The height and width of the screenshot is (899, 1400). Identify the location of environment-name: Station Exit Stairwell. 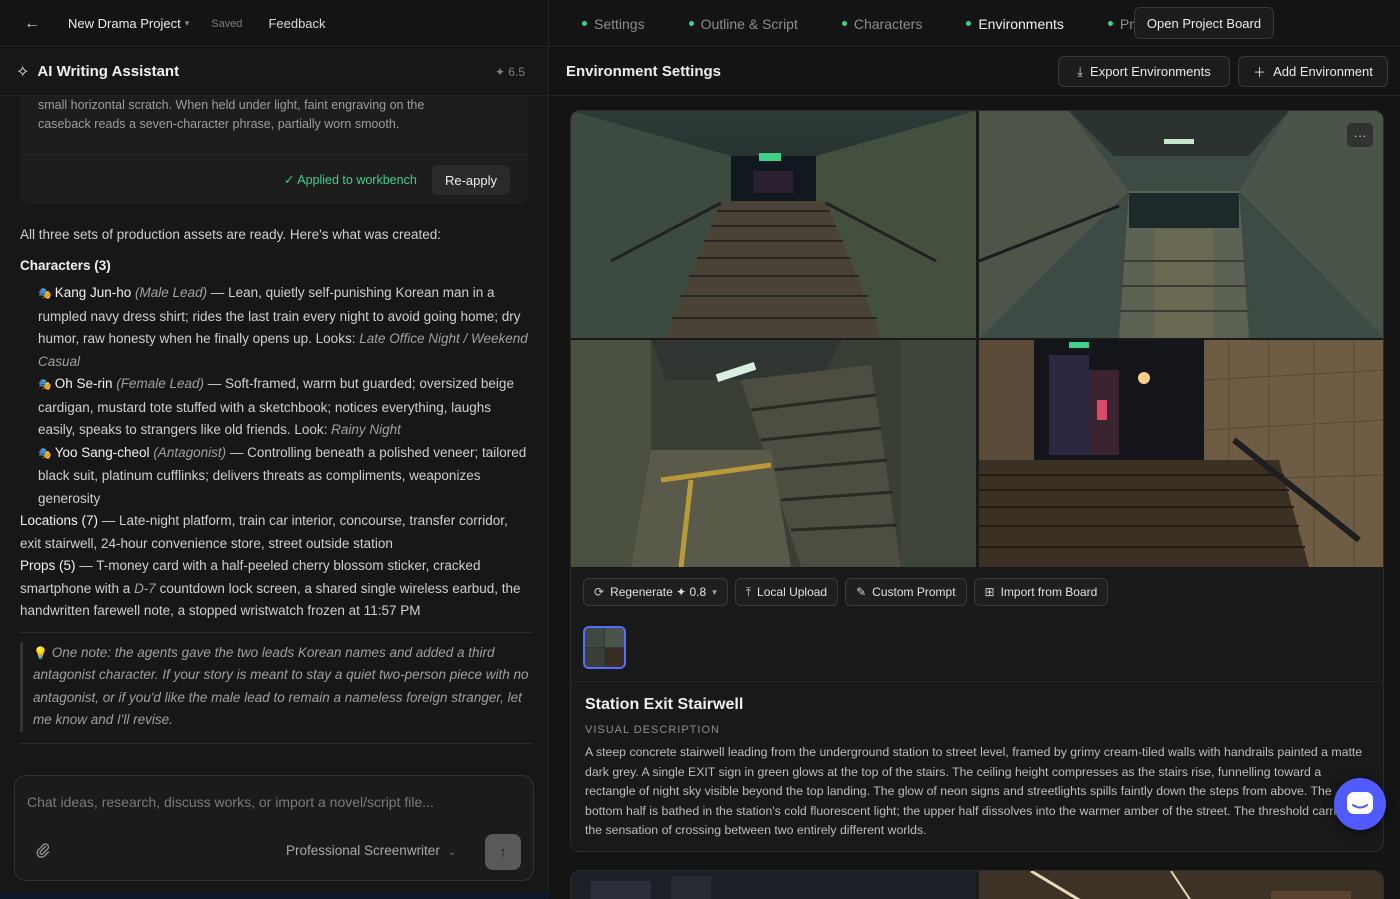
(664, 704).